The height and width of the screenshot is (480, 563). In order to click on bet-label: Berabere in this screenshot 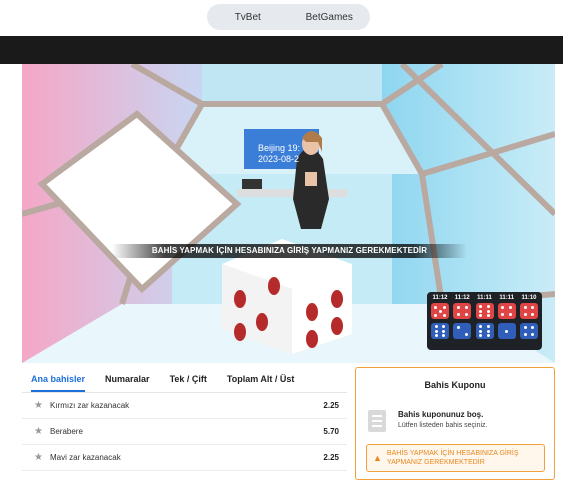, I will do `click(66, 431)`.